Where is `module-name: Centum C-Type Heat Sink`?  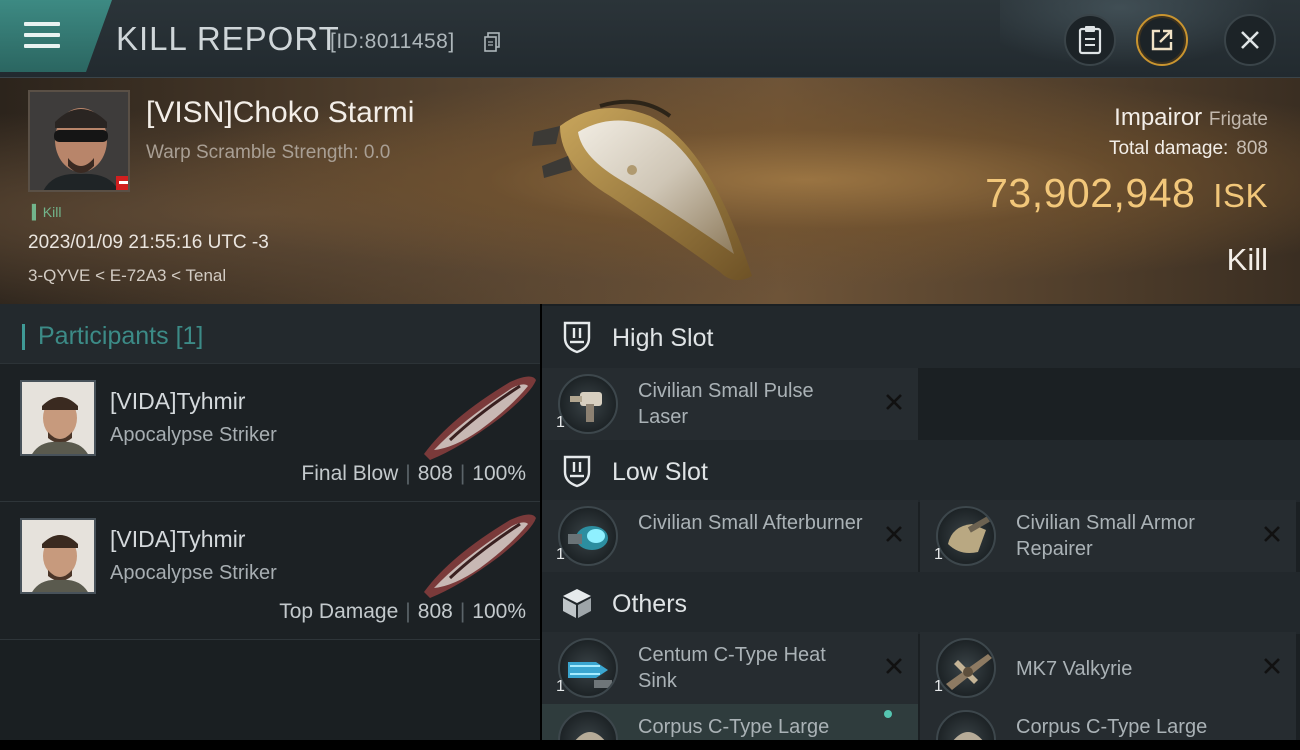 module-name: Centum C-Type Heat Sink is located at coordinates (732, 668).